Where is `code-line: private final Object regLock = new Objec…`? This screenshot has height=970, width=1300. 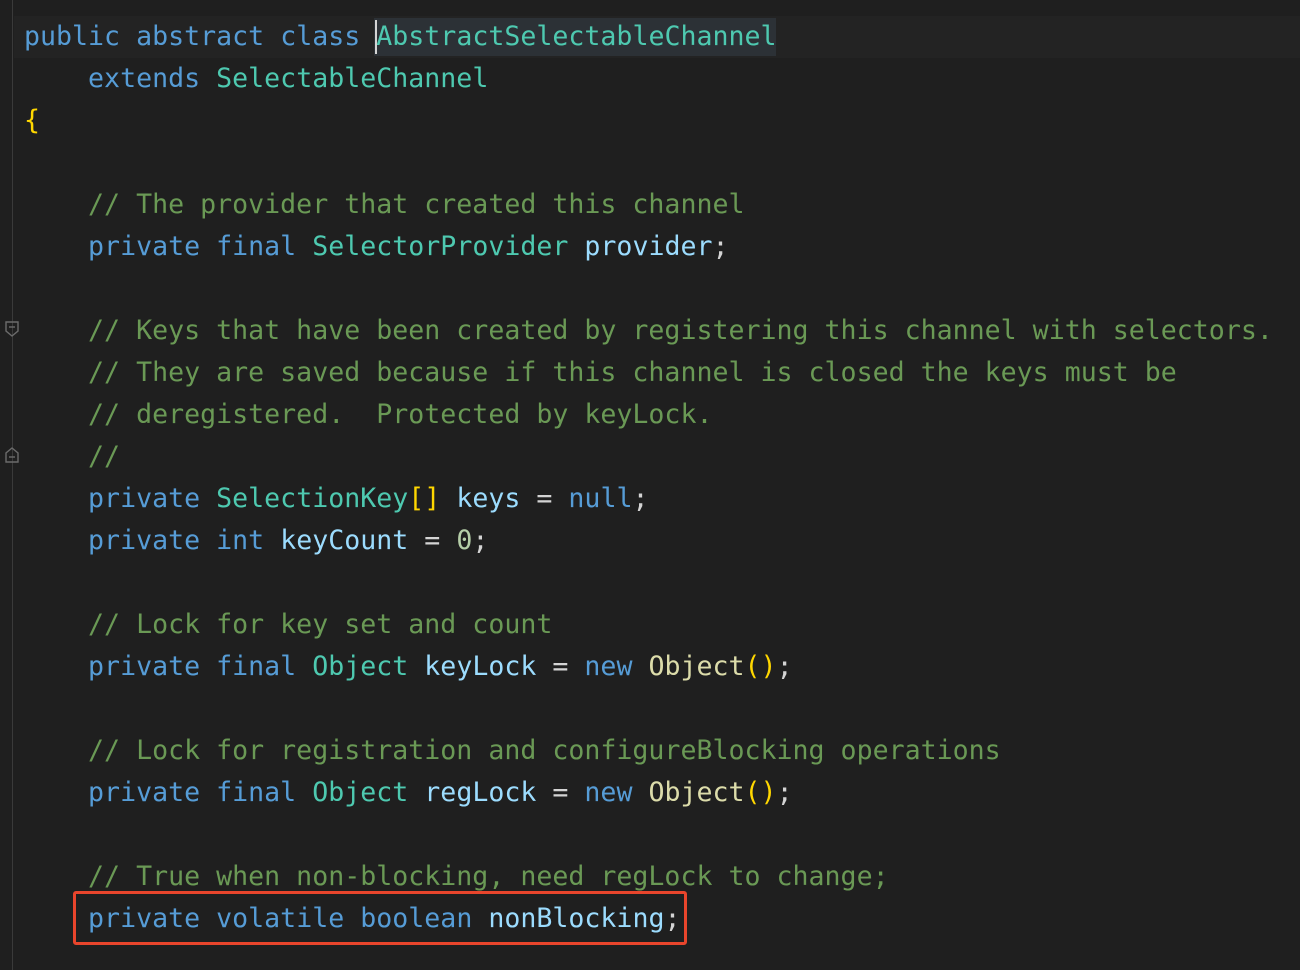
code-line: private final Object regLock = new Objec… is located at coordinates (648, 793).